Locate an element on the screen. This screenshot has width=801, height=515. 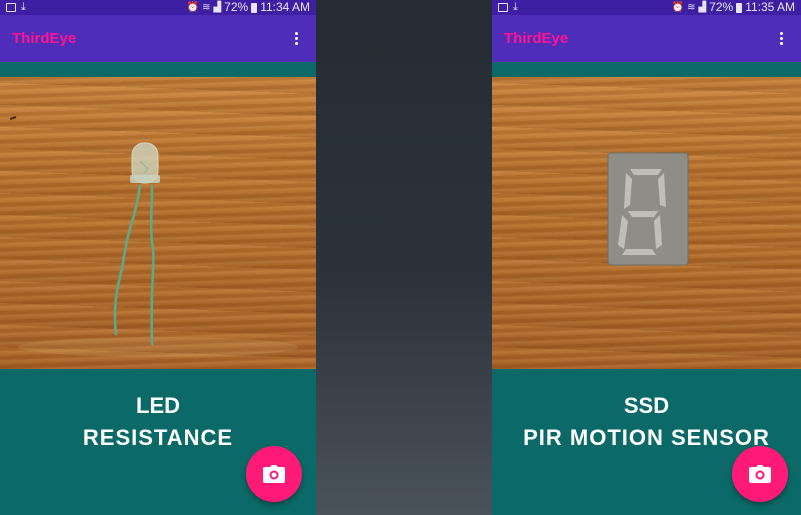
detection-results: SSD PIR MOTION SENSOR is located at coordinates (646, 409).